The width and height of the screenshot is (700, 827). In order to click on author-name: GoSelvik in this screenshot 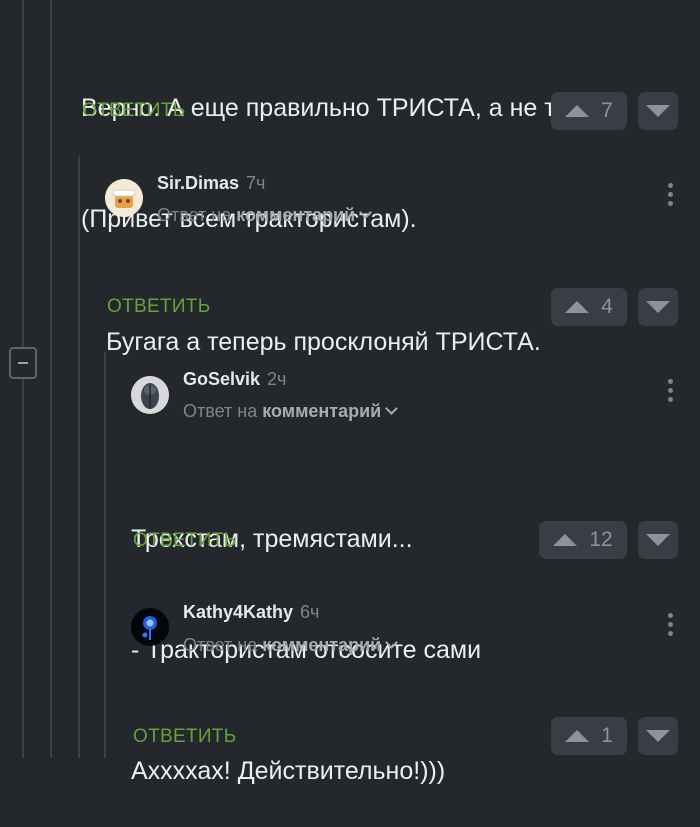, I will do `click(221, 379)`.